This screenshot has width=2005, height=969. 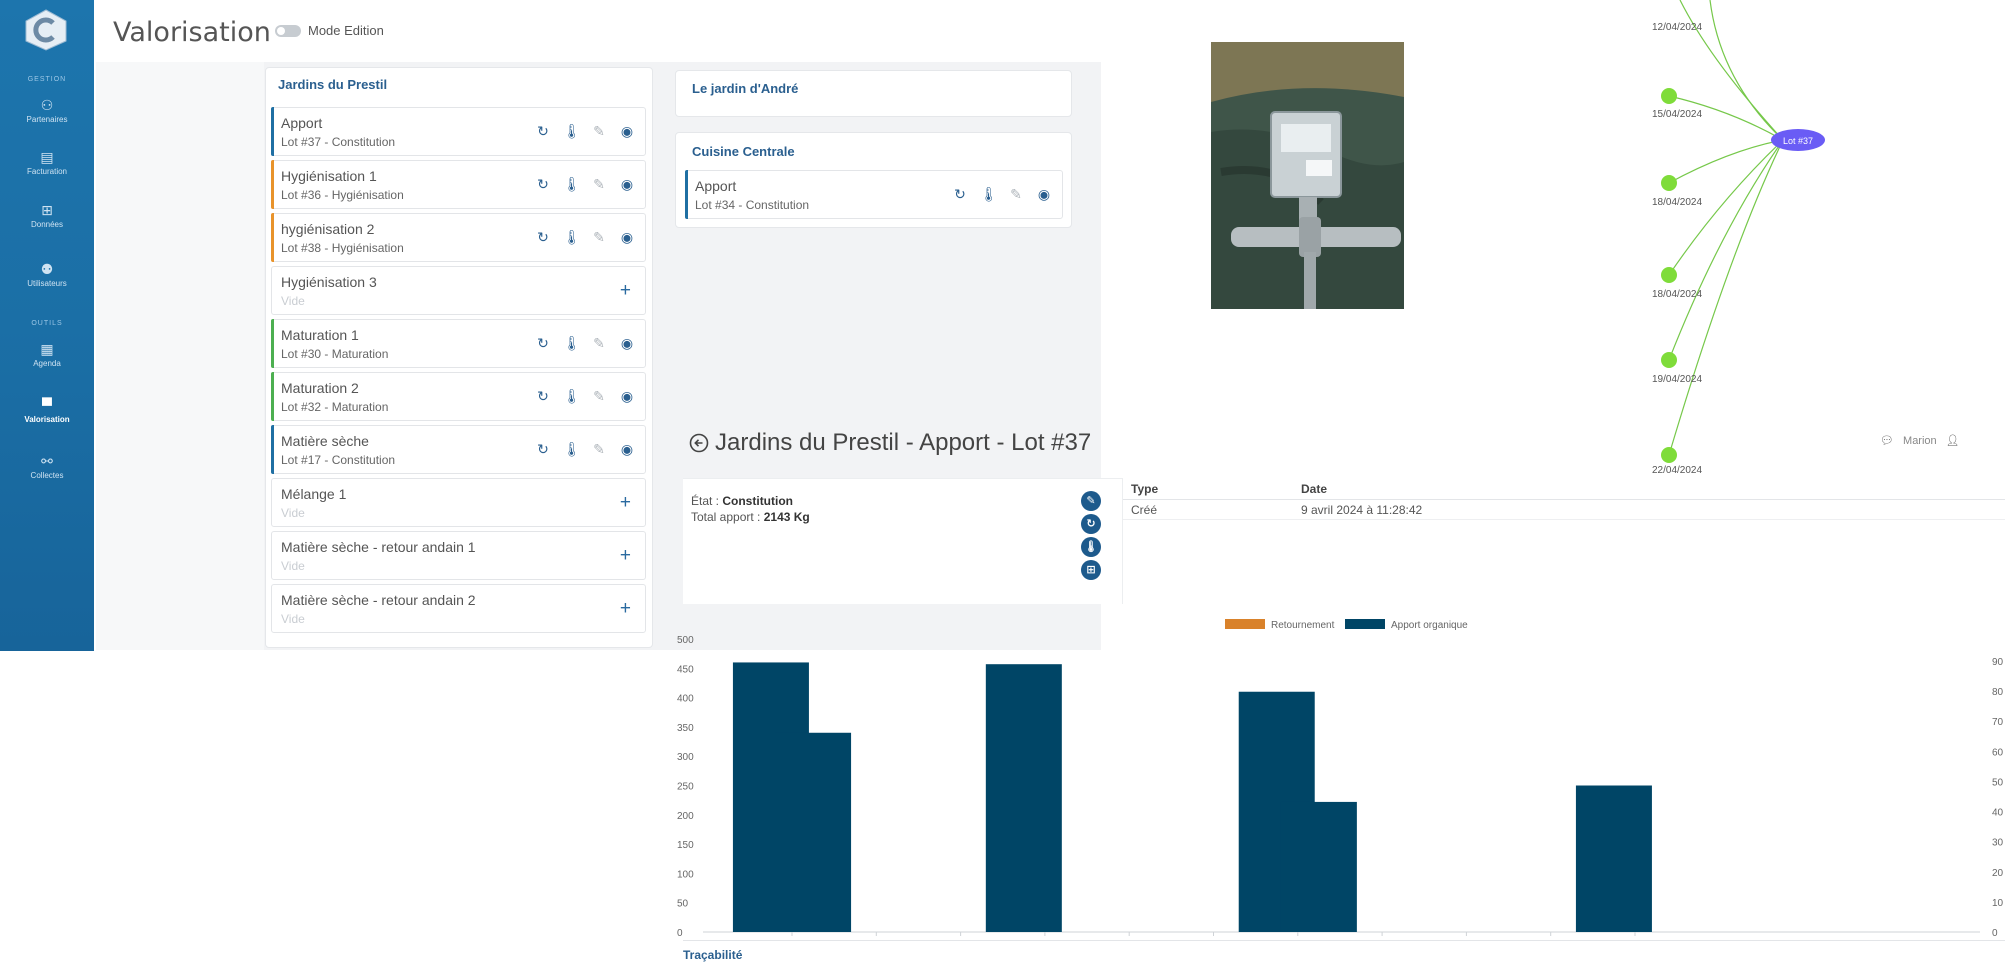 What do you see at coordinates (333, 84) in the screenshot?
I see `column-title: Jardins du Prestil` at bounding box center [333, 84].